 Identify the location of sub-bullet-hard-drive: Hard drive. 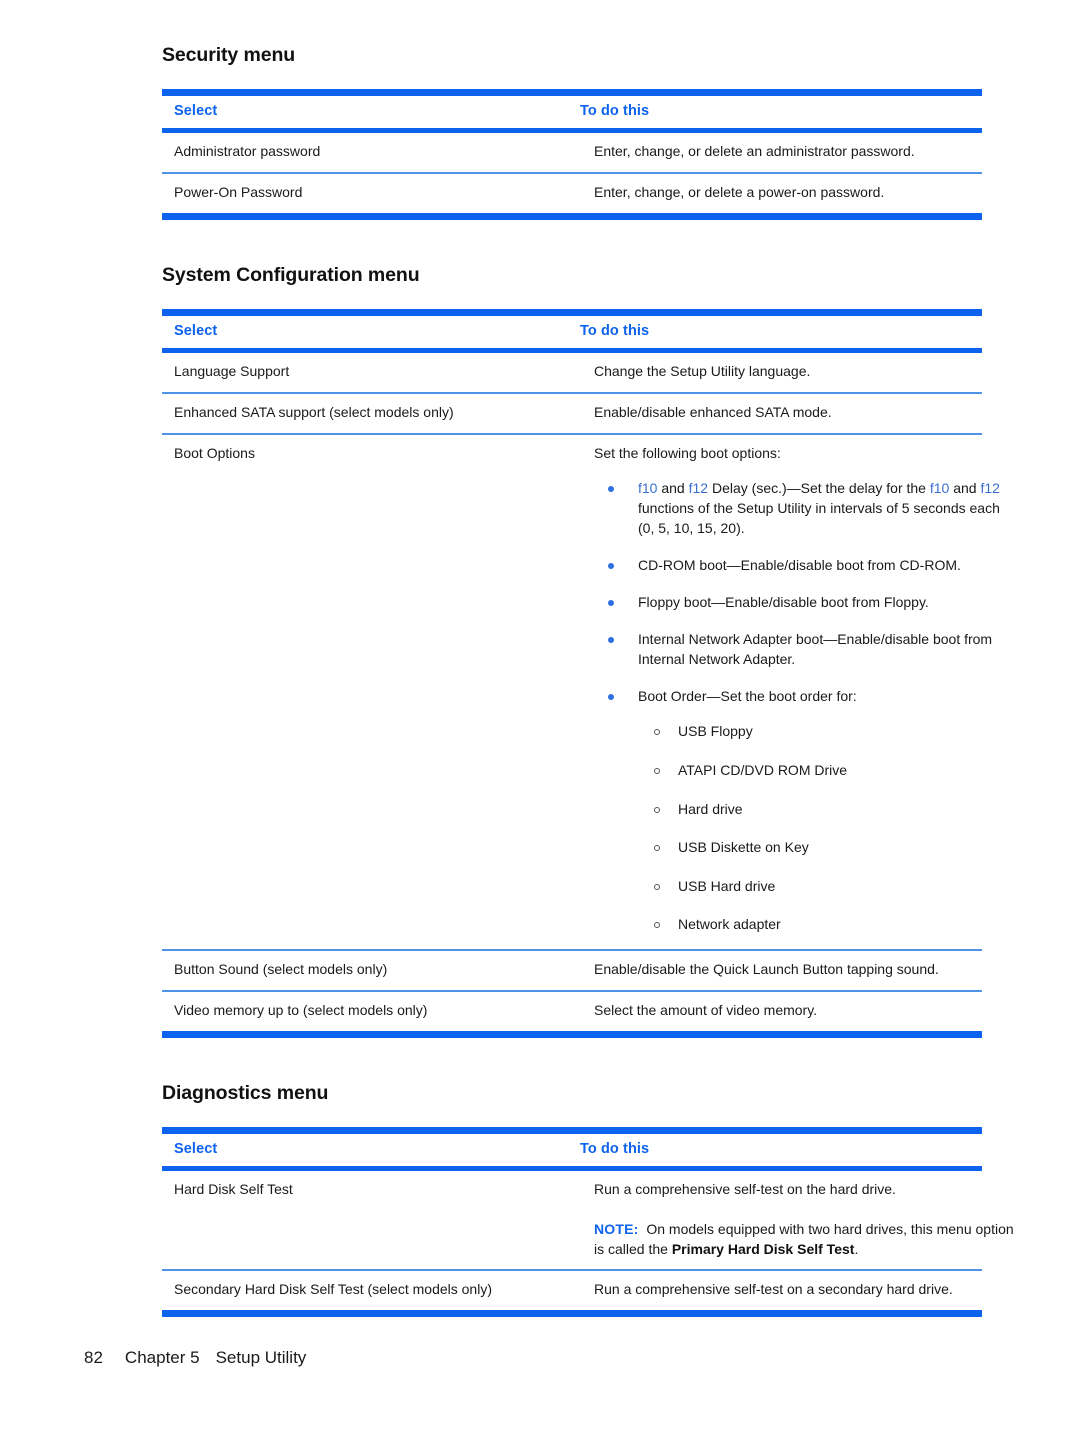
(829, 810).